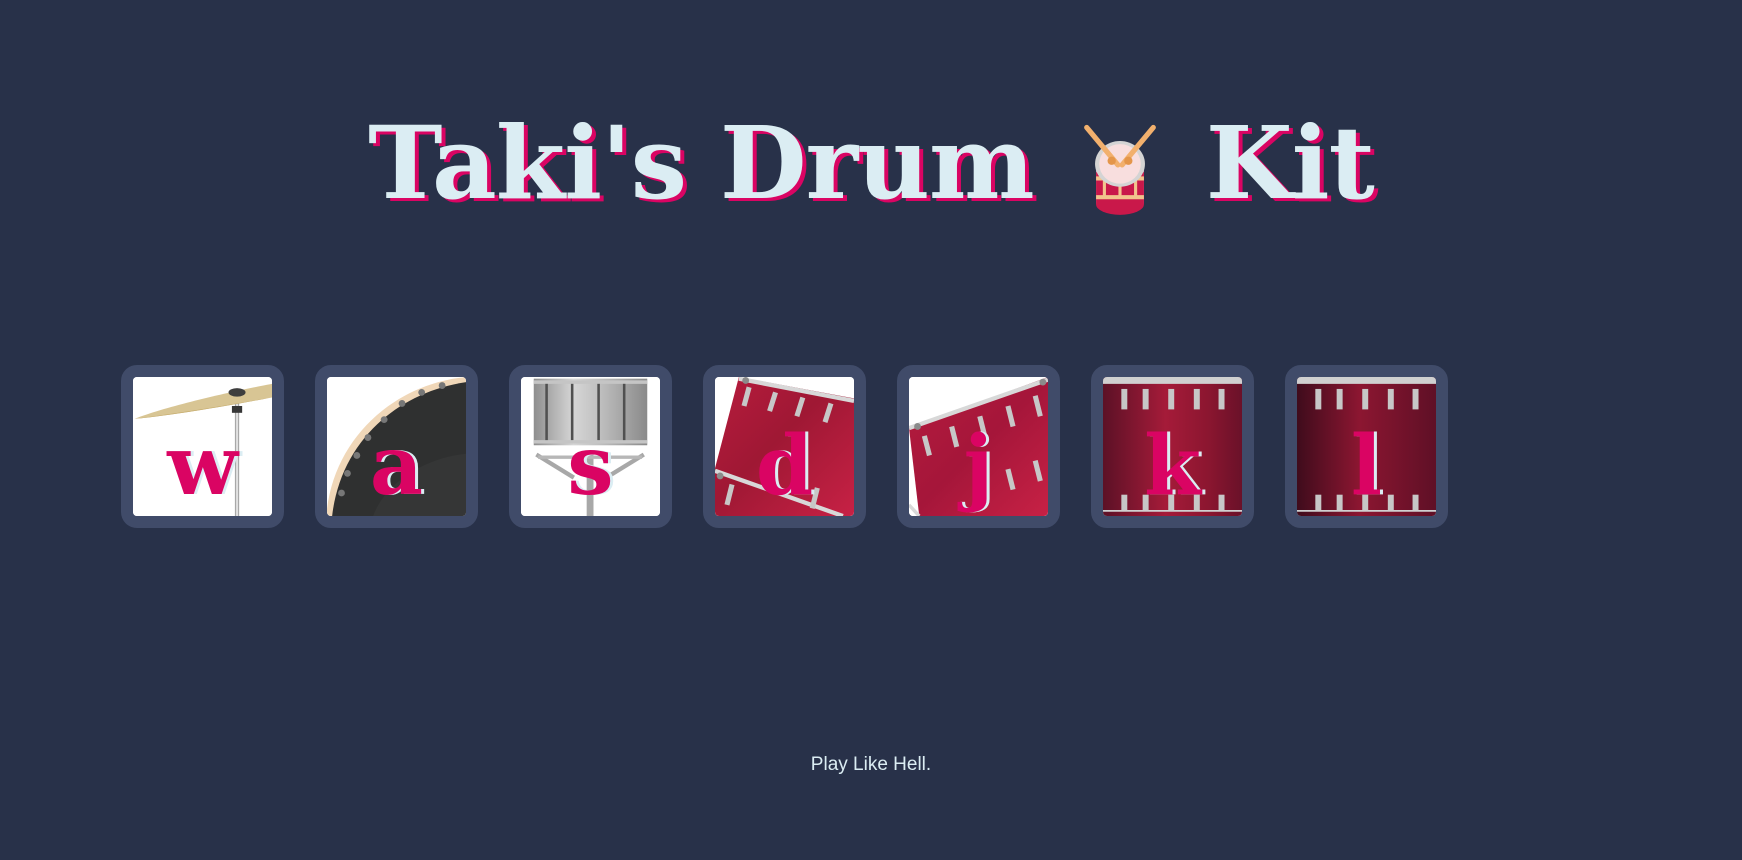 The width and height of the screenshot is (1742, 860). Describe the element at coordinates (784, 466) in the screenshot. I see `drum-key-label: d` at that location.